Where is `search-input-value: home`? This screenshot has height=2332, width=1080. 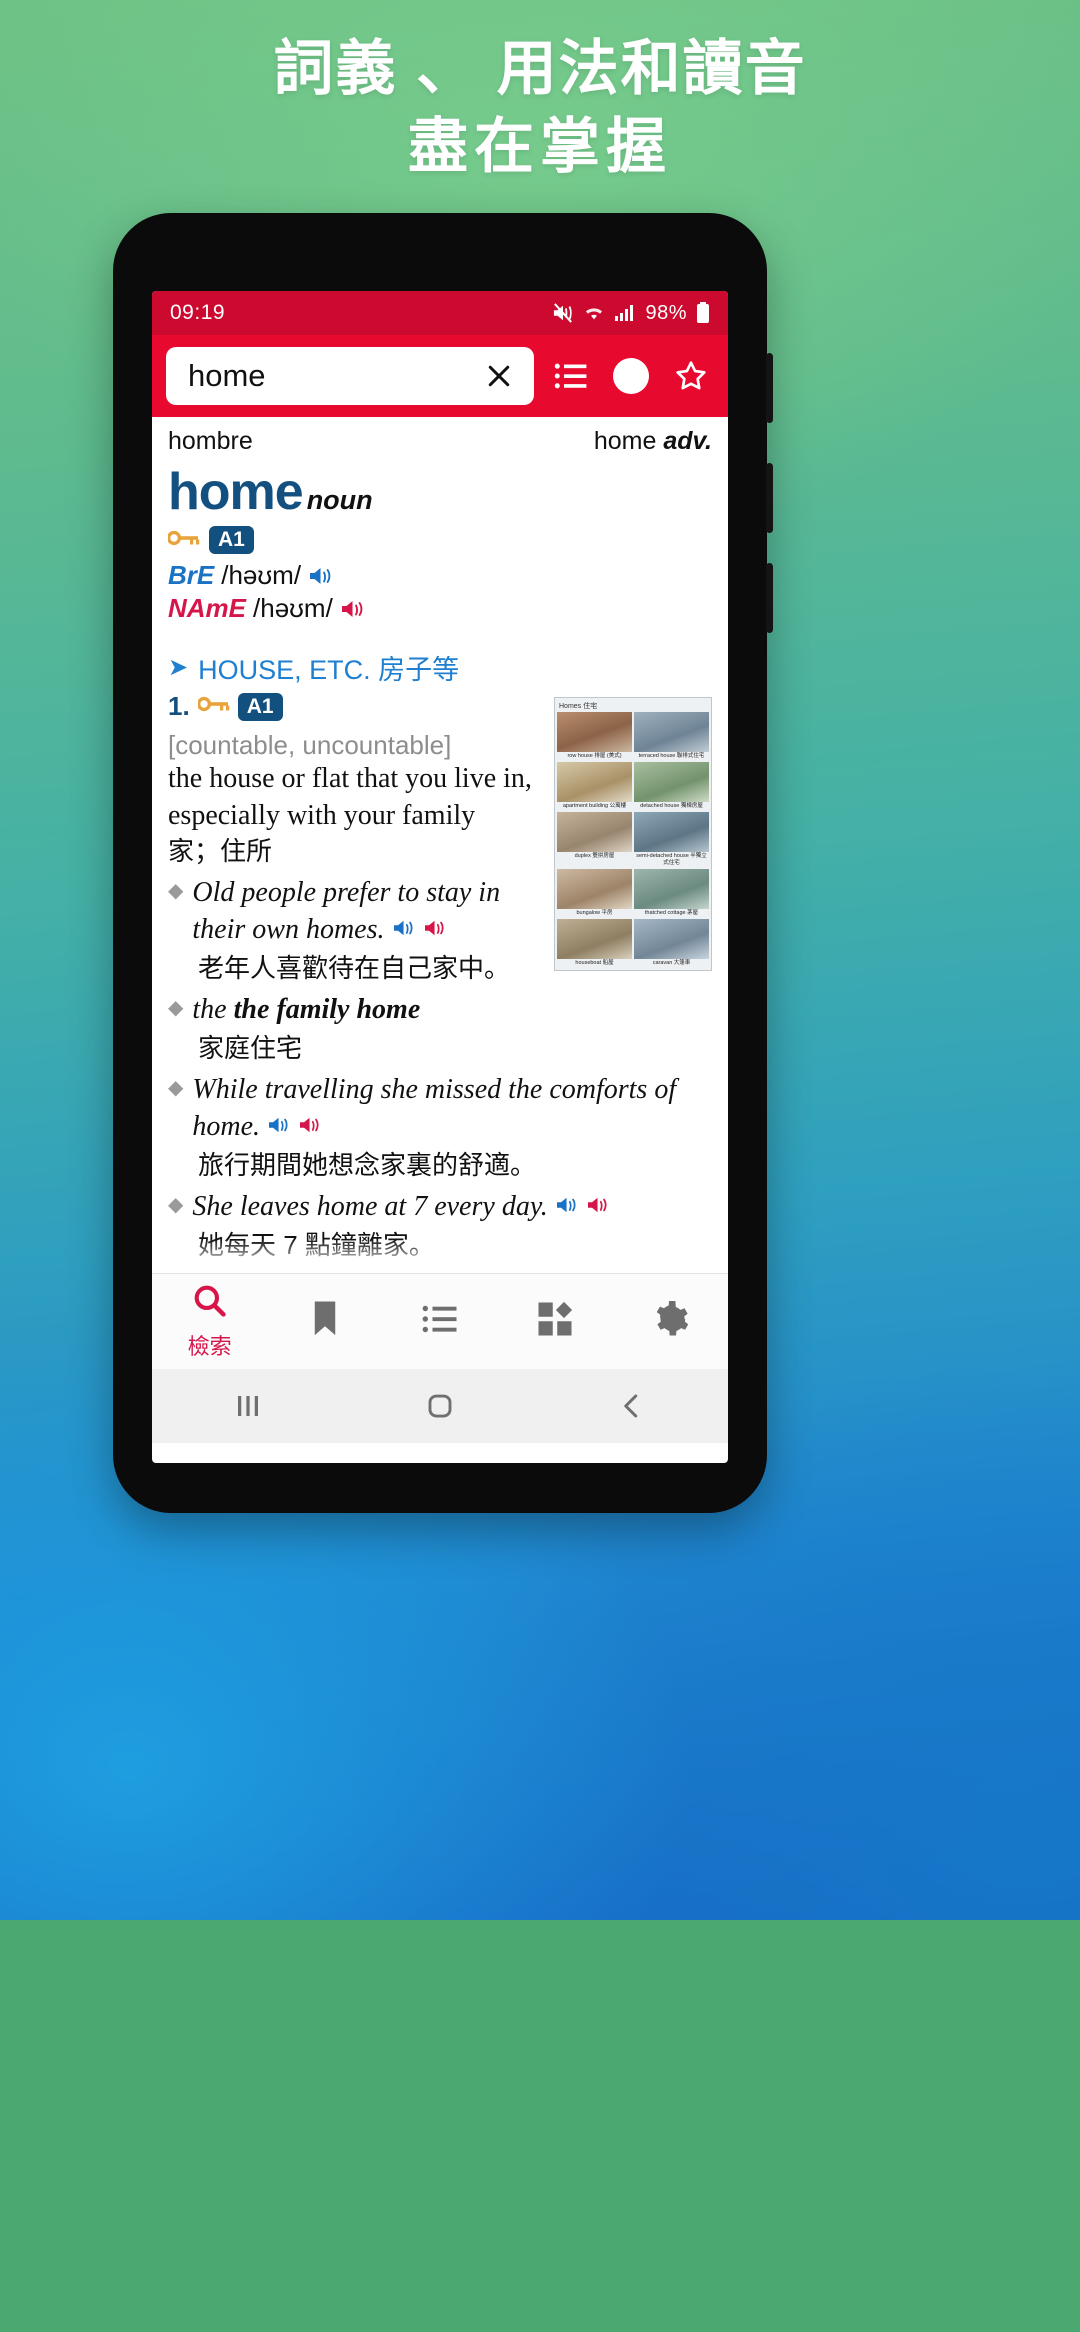 search-input-value: home is located at coordinates (227, 375).